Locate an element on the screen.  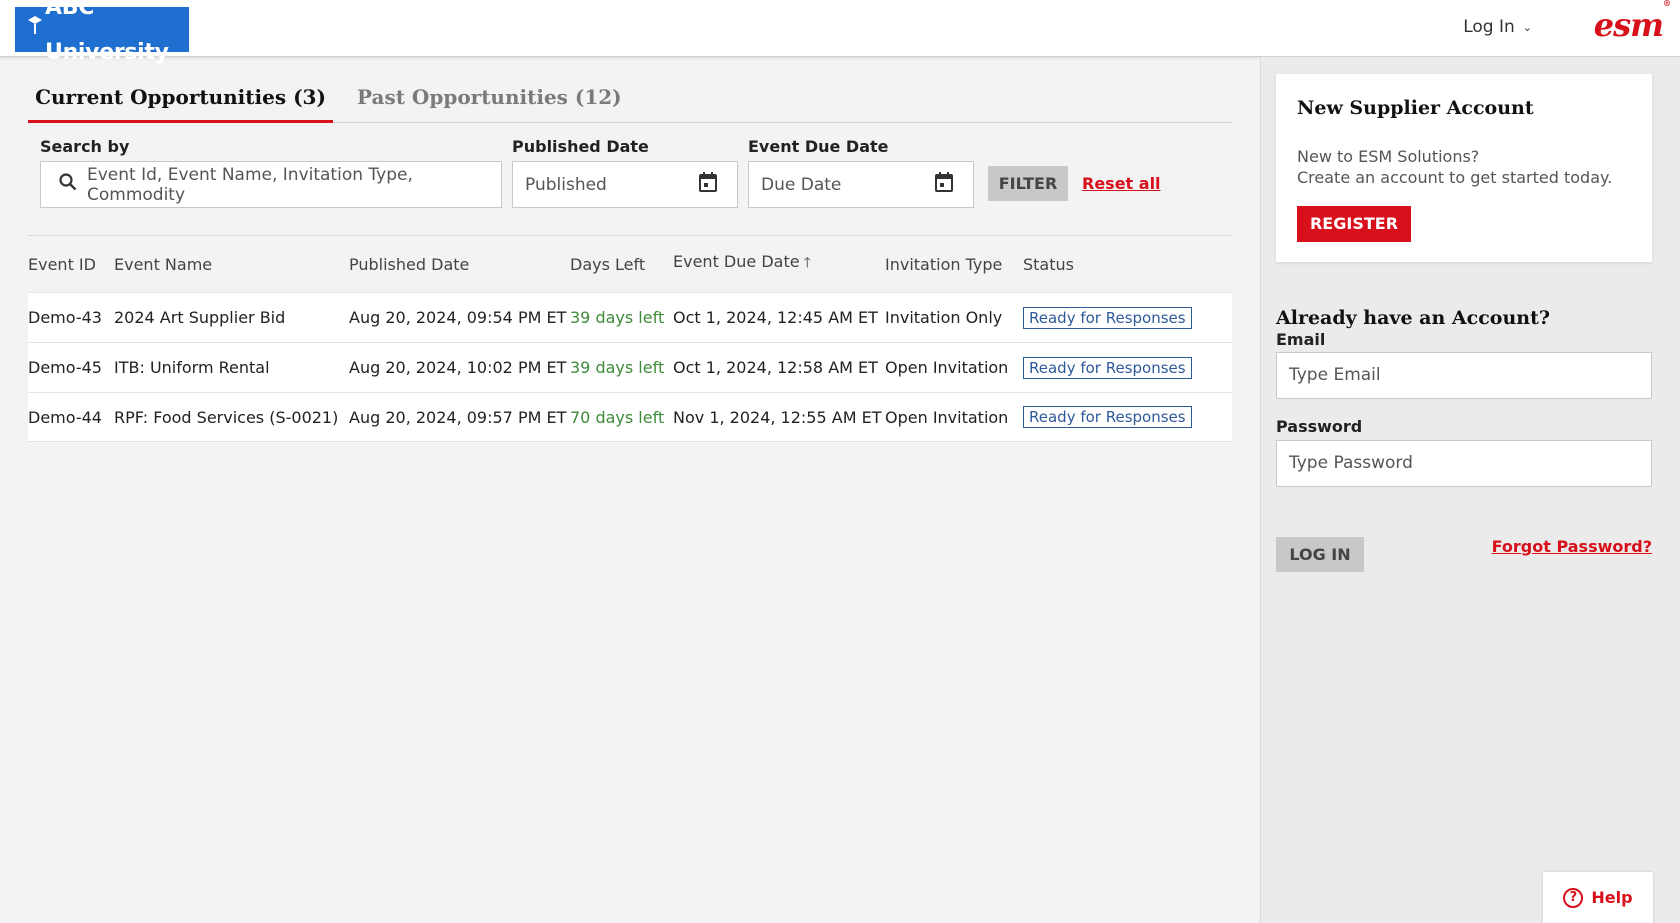
column-header-sorted: Event Due Date 🡑 is located at coordinates (779, 264).